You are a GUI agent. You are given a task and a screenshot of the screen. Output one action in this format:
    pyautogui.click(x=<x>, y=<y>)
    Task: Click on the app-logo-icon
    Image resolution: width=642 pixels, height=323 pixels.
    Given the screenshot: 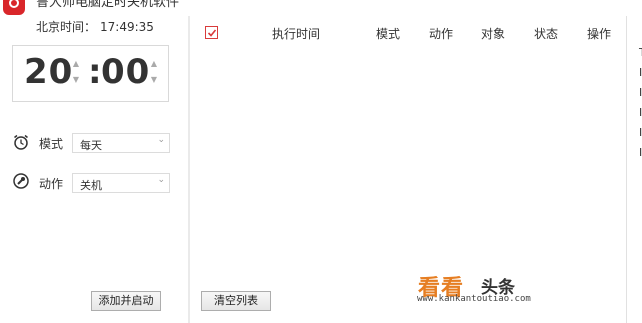 What is the action you would take?
    pyautogui.click(x=14, y=7)
    